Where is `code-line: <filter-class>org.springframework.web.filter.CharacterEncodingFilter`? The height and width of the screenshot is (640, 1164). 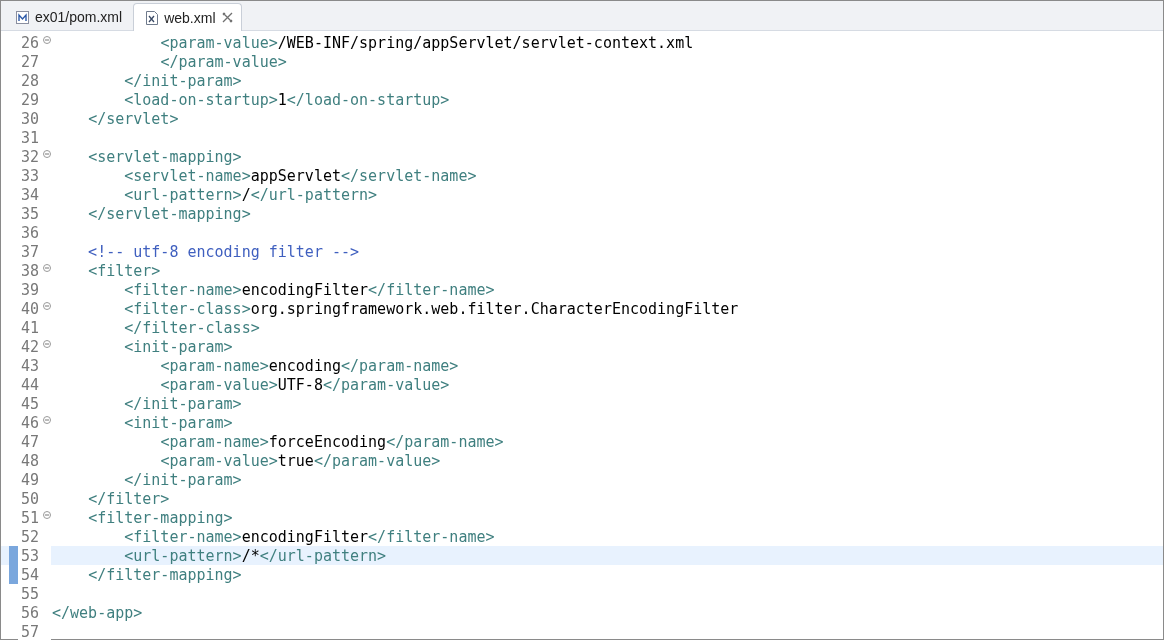 code-line: <filter-class>org.springframework.web.filter.CharacterEncodingFilter is located at coordinates (431, 308).